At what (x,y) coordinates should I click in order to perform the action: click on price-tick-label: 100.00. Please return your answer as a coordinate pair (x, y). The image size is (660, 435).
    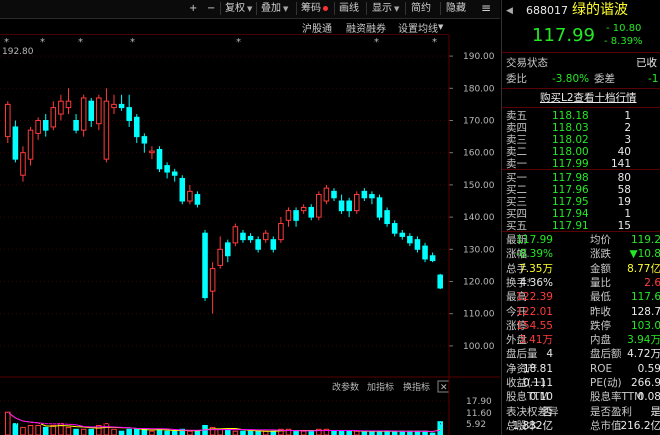
    Looking at the image, I should click on (479, 347).